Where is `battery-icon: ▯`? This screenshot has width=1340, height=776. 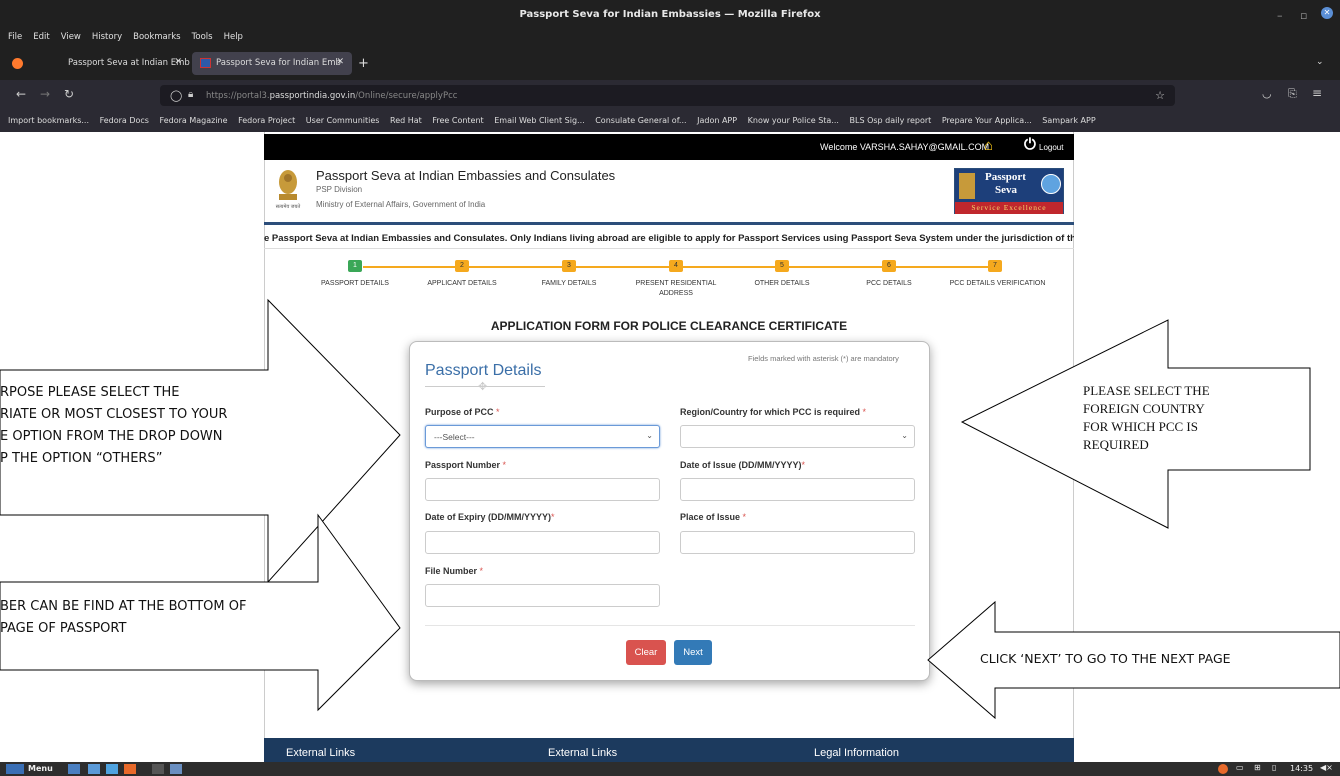
battery-icon: ▯ is located at coordinates (1274, 767).